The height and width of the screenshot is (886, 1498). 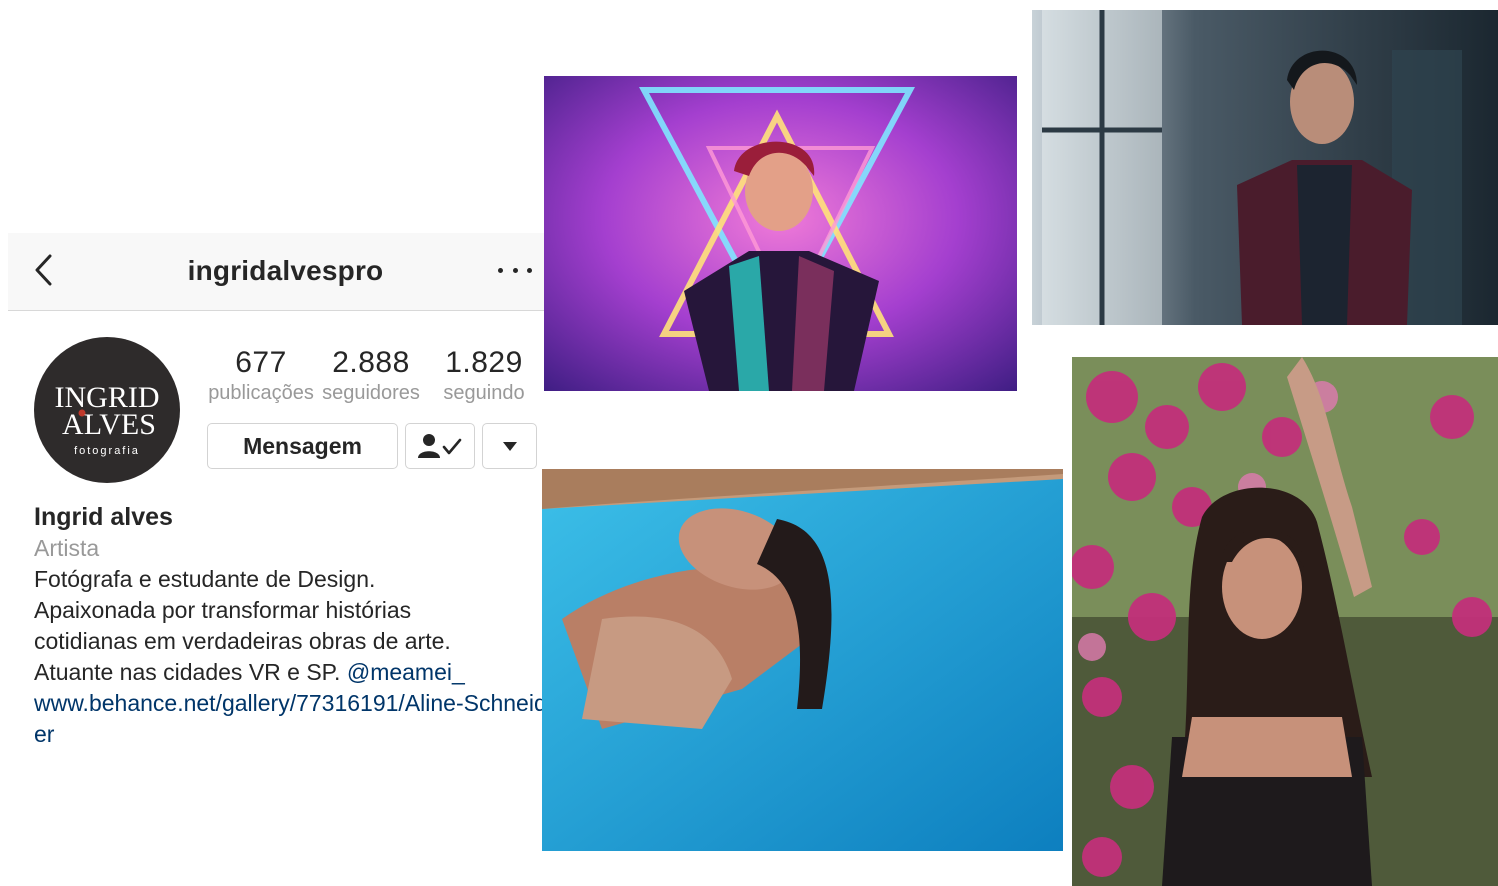 What do you see at coordinates (190, 672) in the screenshot?
I see `bio-line-4-text: Atuante nas cidades VR e SP.` at bounding box center [190, 672].